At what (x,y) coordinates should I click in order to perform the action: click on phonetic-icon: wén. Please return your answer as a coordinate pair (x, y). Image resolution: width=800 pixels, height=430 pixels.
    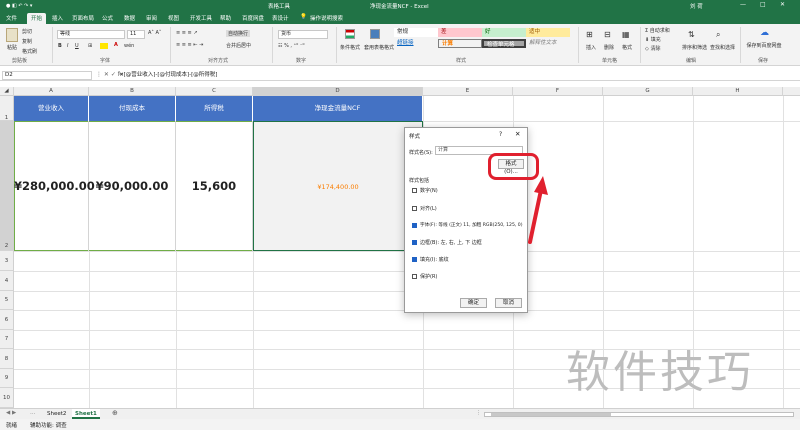
    Looking at the image, I should click on (129, 46).